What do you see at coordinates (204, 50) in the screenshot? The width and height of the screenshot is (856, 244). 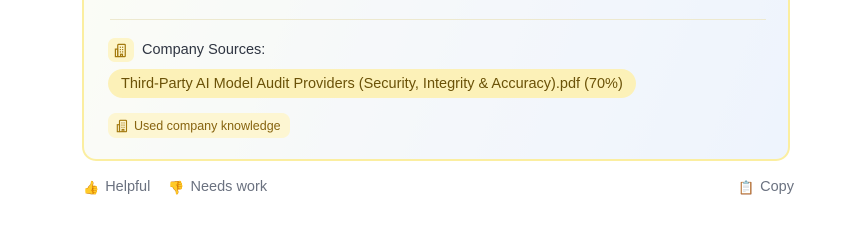 I see `company-sources-title: Company Sources:` at bounding box center [204, 50].